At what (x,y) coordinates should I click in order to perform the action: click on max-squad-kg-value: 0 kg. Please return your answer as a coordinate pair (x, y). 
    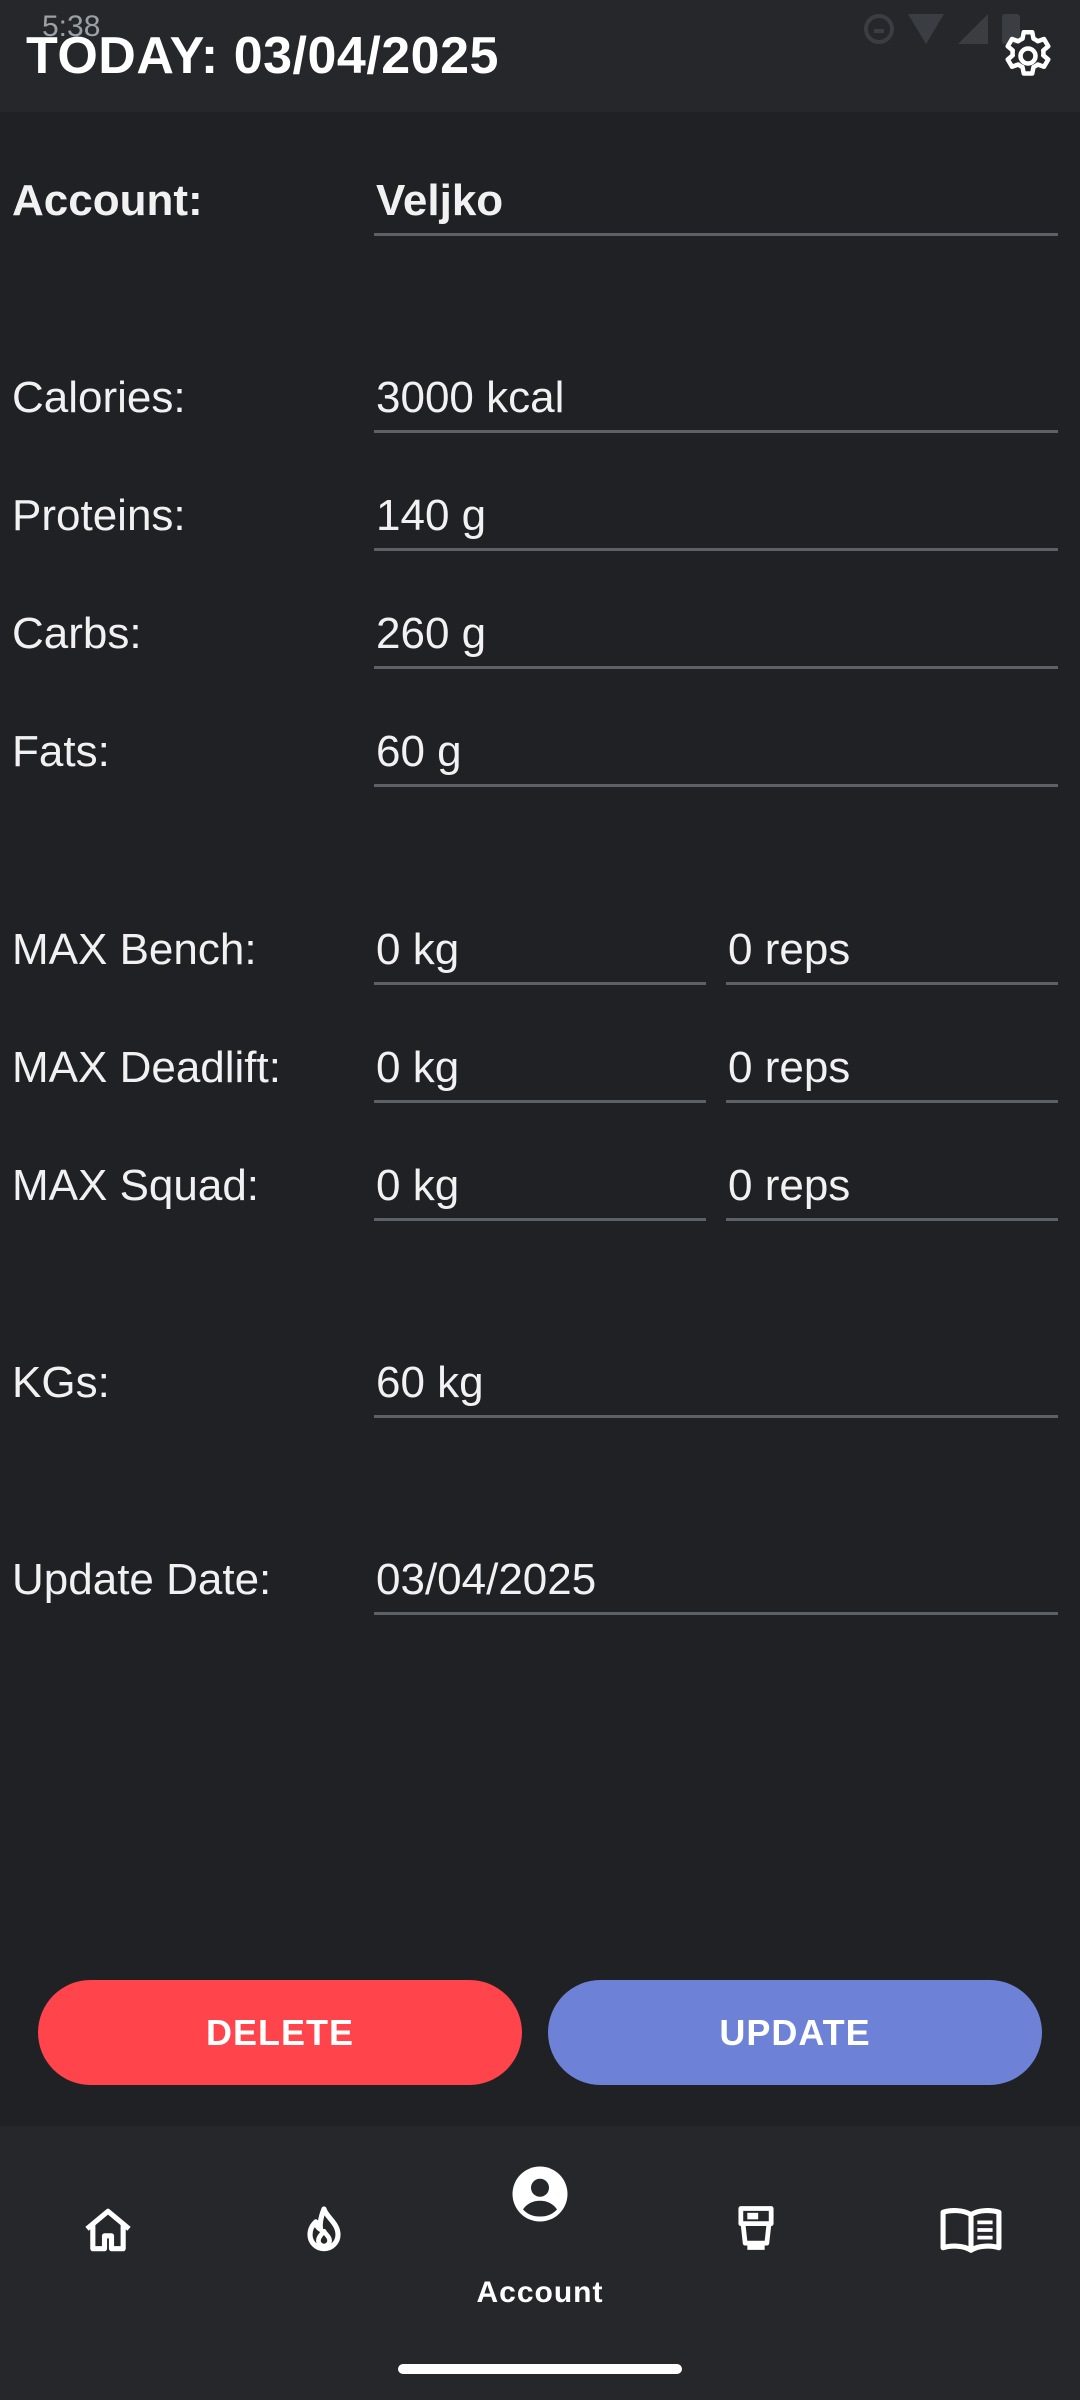
    Looking at the image, I should click on (418, 1185).